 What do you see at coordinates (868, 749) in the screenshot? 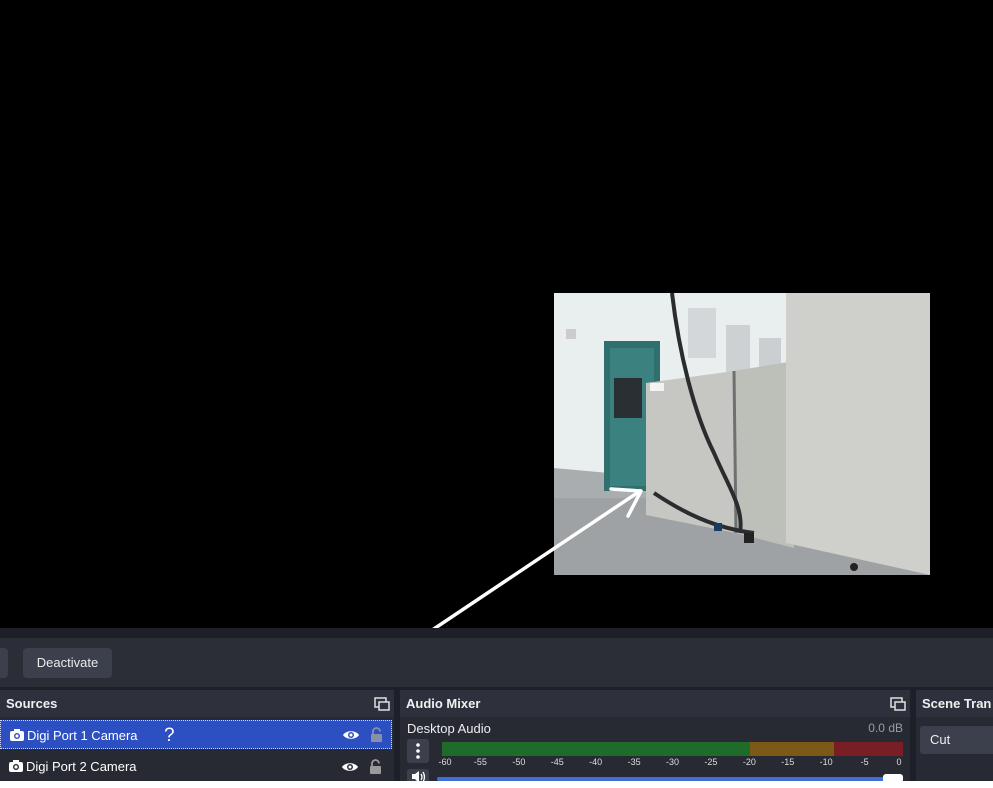
I see `meter-red-zone` at bounding box center [868, 749].